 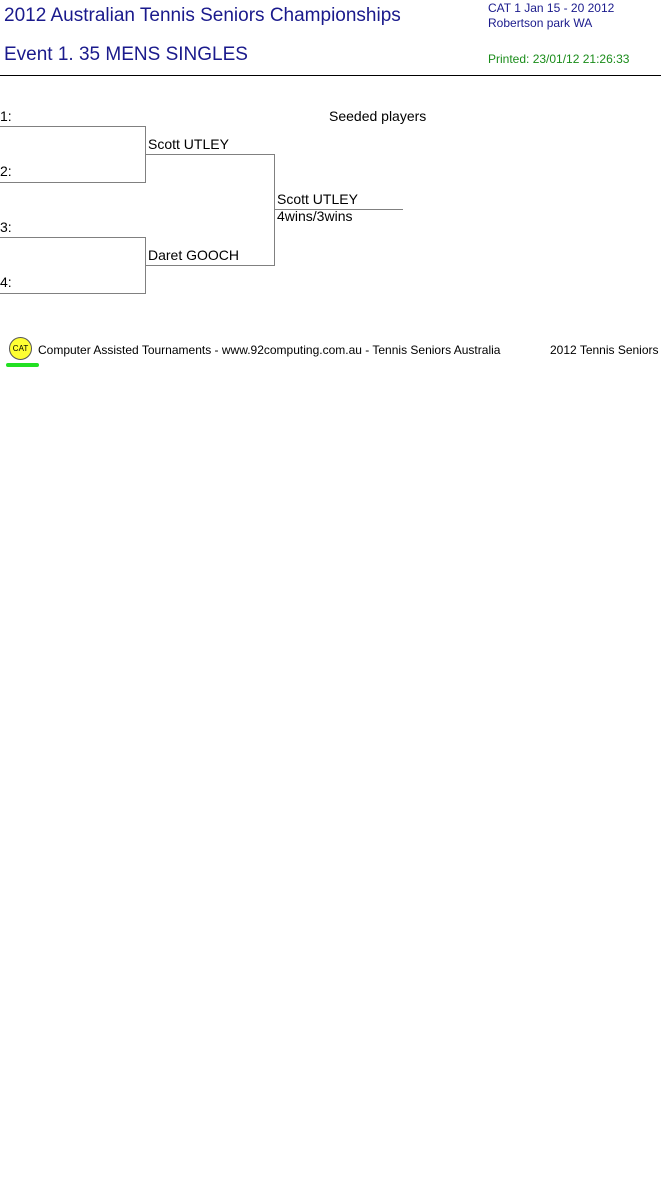 I want to click on footer-right-text: 2012 Tennis Seniors, so click(x=604, y=350).